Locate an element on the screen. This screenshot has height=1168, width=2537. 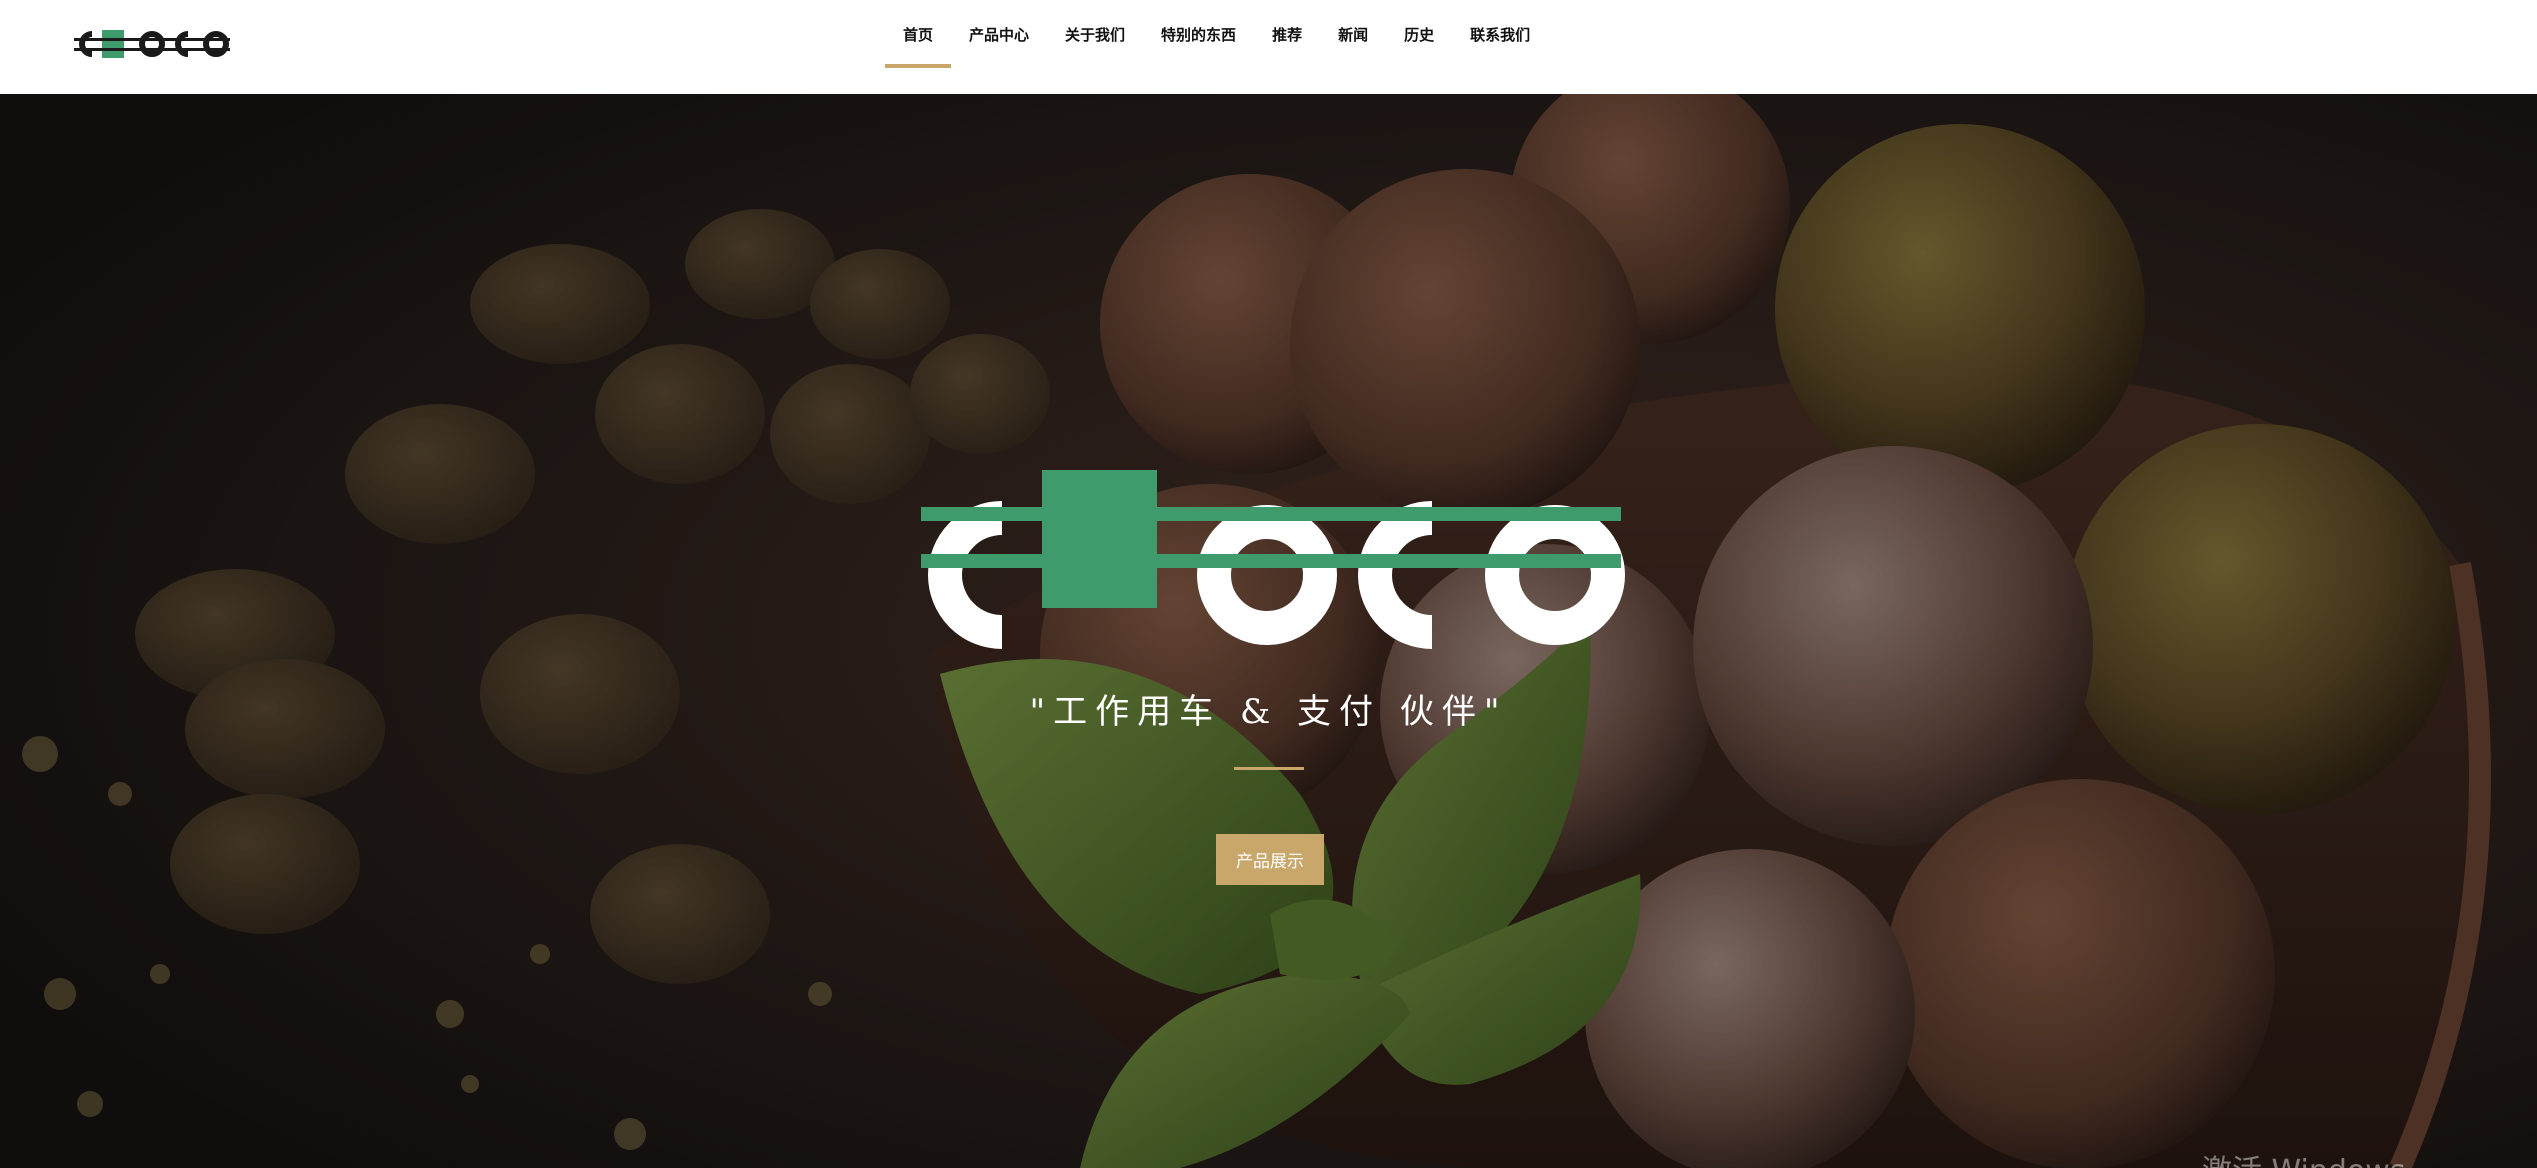
nav-item-products: 产品中心 is located at coordinates (999, 34).